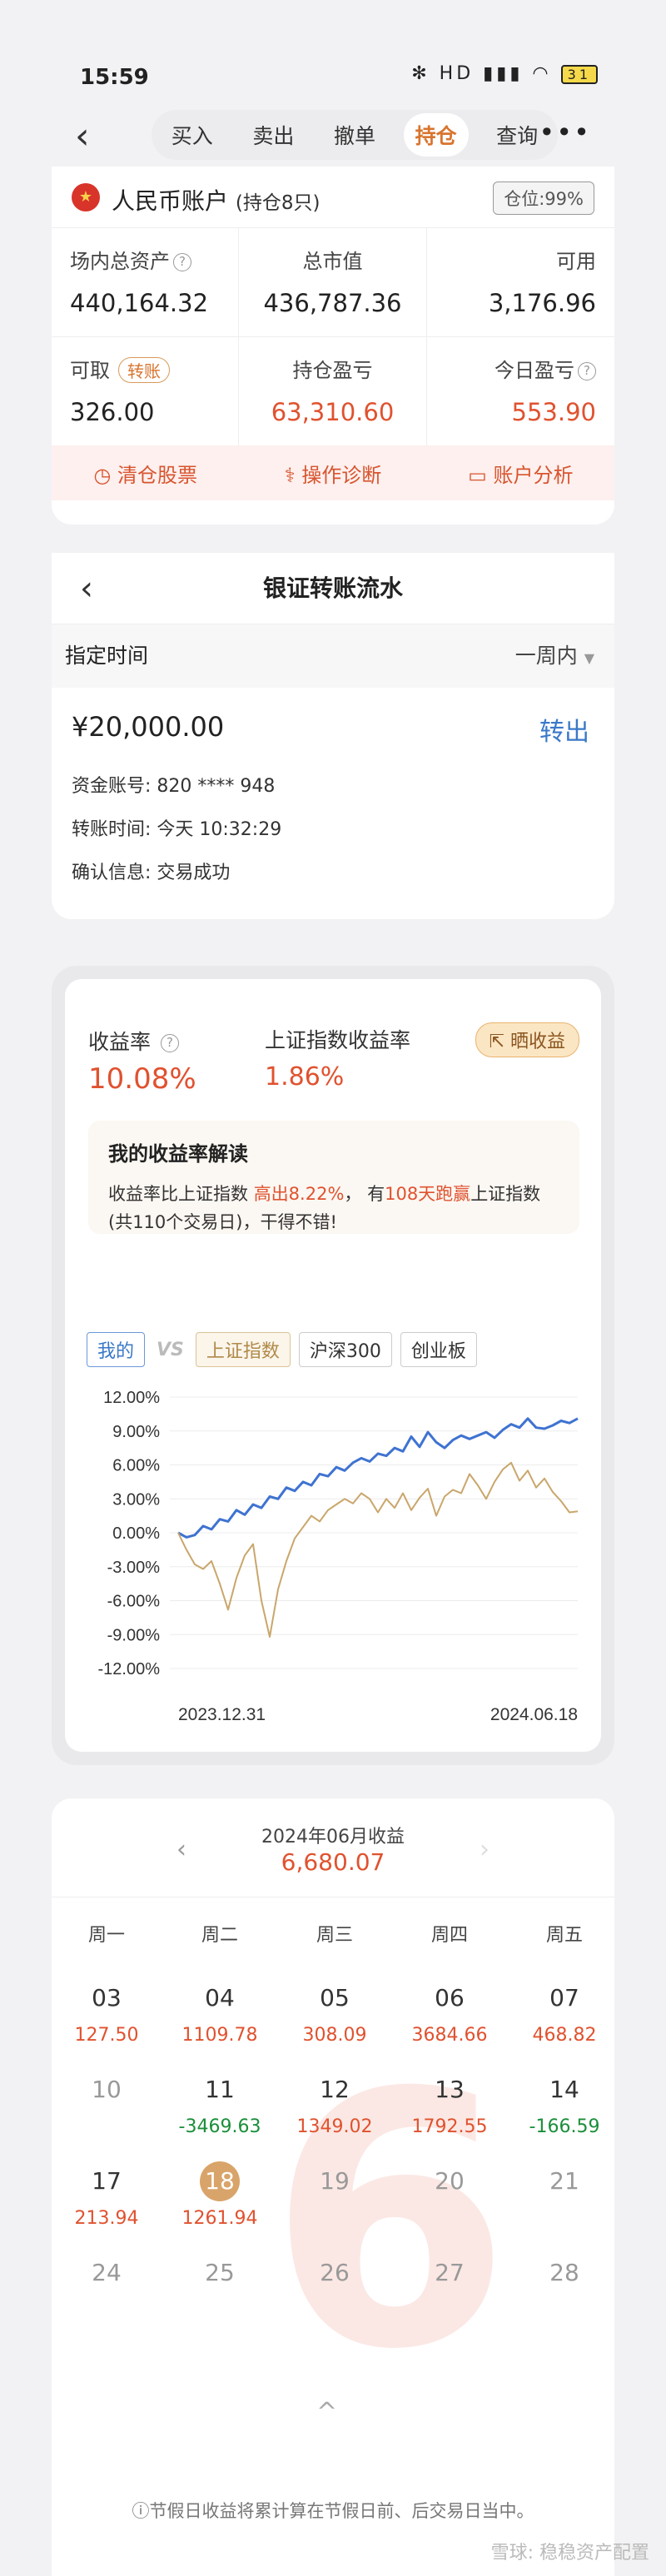 Image resolution: width=666 pixels, height=2576 pixels. What do you see at coordinates (219, 2103) in the screenshot?
I see `calendar-day: 11 -3469.63` at bounding box center [219, 2103].